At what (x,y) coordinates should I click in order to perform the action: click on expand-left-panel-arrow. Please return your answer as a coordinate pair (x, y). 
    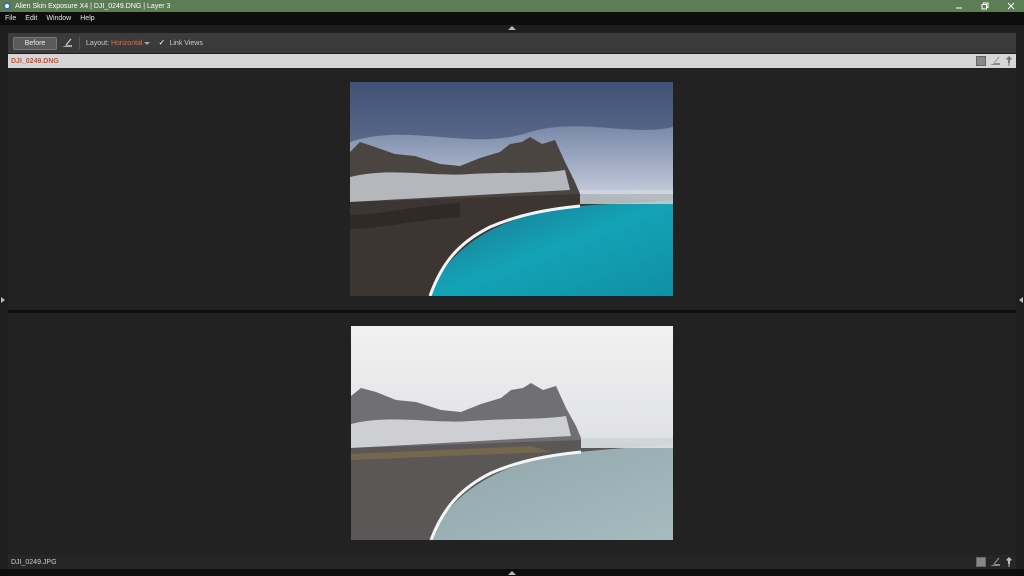
    Looking at the image, I should click on (3, 300).